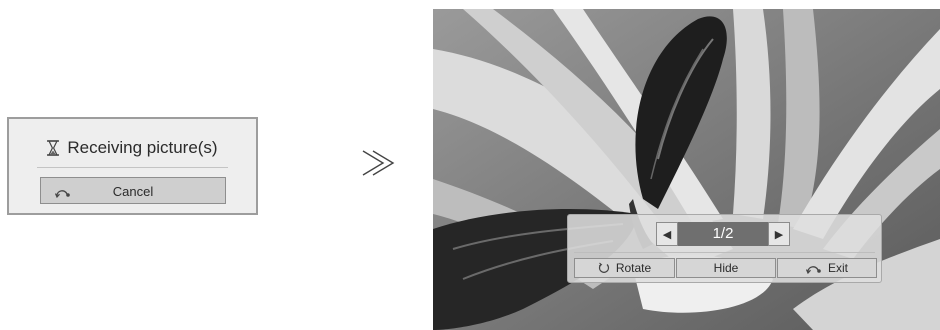 This screenshot has width=940, height=330. I want to click on triangle-left-icon: ◀, so click(667, 235).